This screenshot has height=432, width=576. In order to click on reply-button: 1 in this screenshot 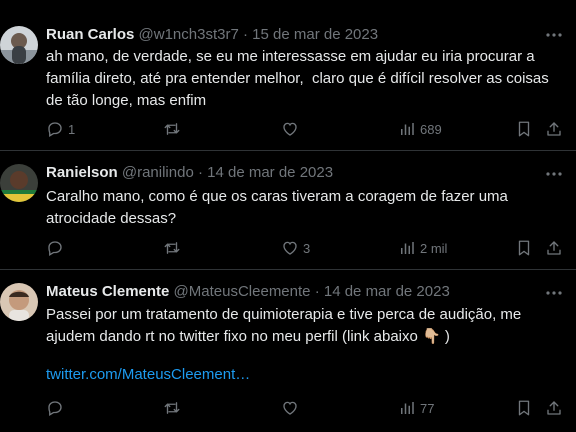, I will do `click(60, 129)`.